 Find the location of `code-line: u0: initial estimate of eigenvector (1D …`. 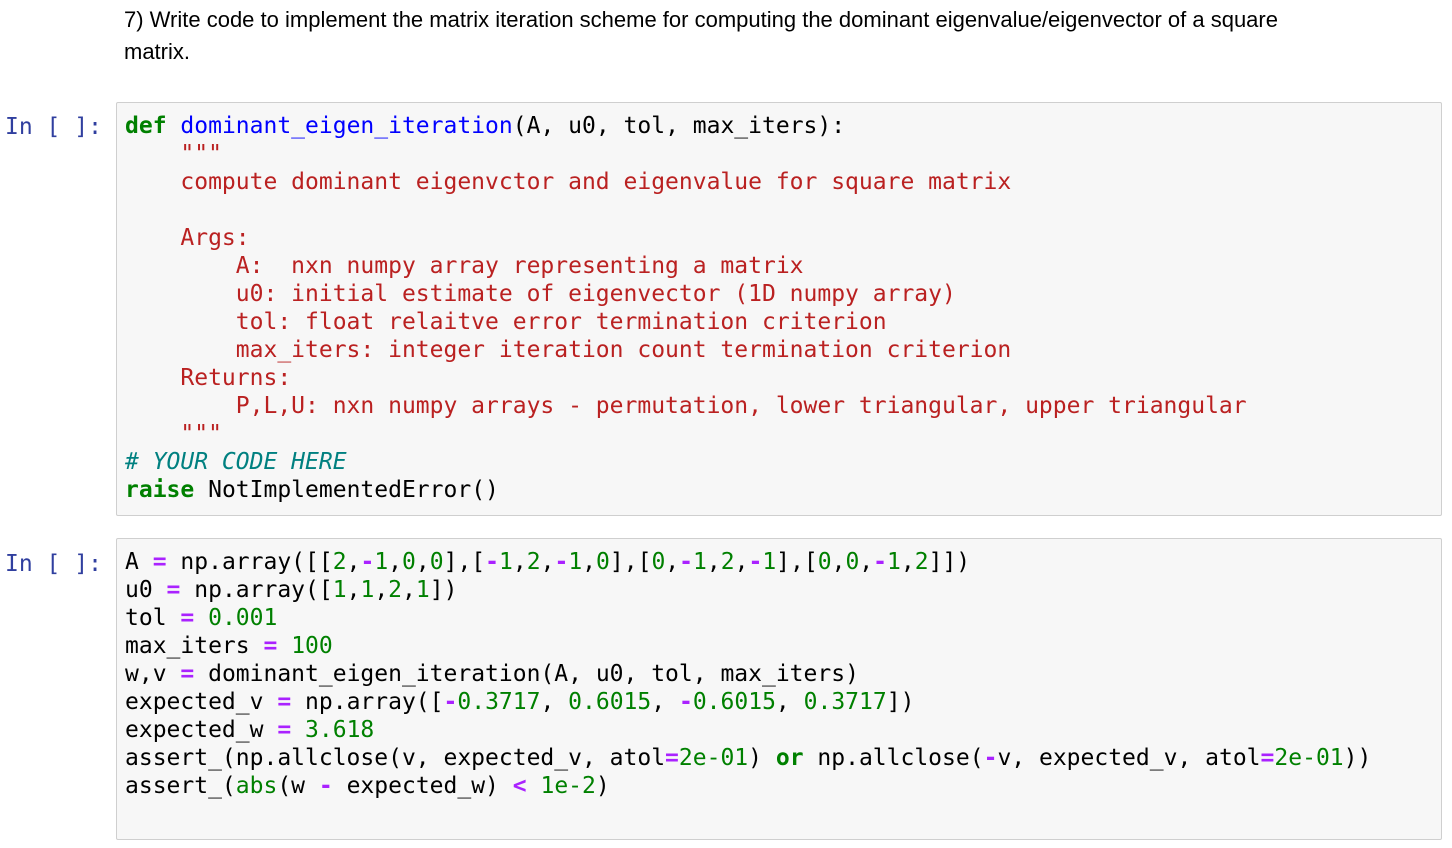

code-line: u0: initial estimate of eigenvector (1D … is located at coordinates (686, 294).